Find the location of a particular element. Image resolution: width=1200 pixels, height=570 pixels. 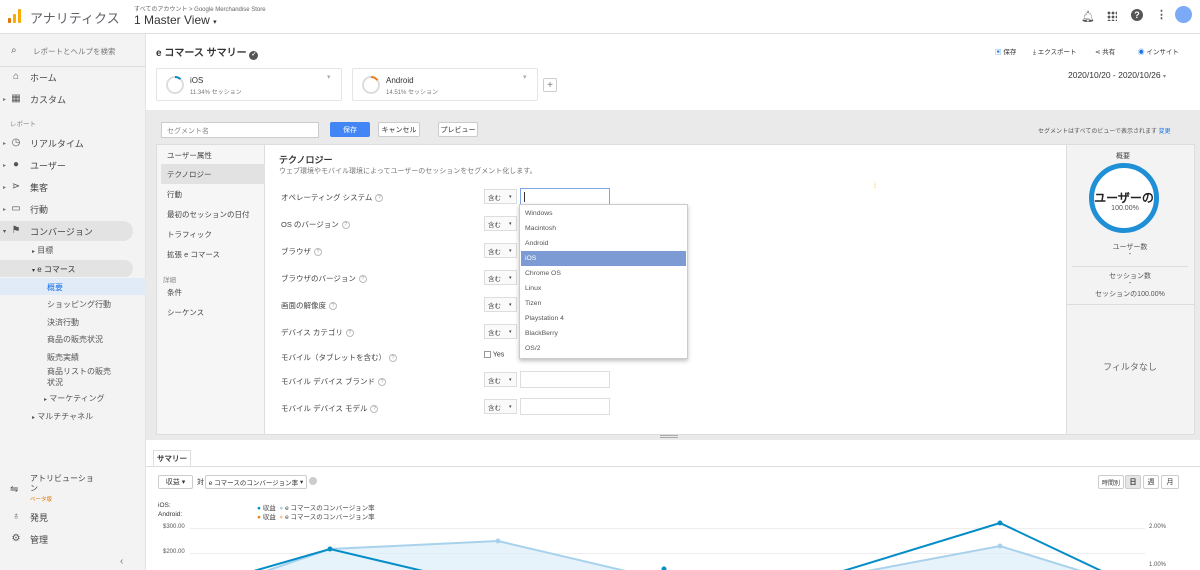

conversion-area is located at coordinates (673, 555).